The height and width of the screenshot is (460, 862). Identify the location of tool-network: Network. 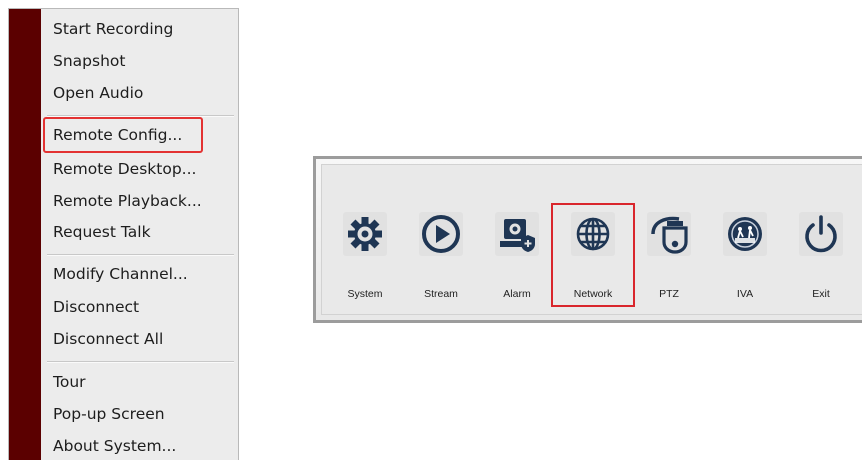
(593, 256).